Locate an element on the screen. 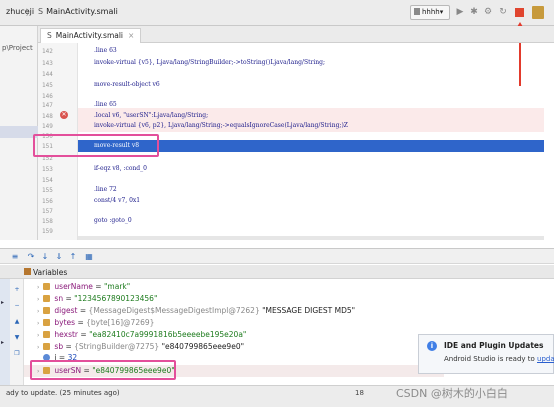  sdk-manager-icon is located at coordinates (538, 12).